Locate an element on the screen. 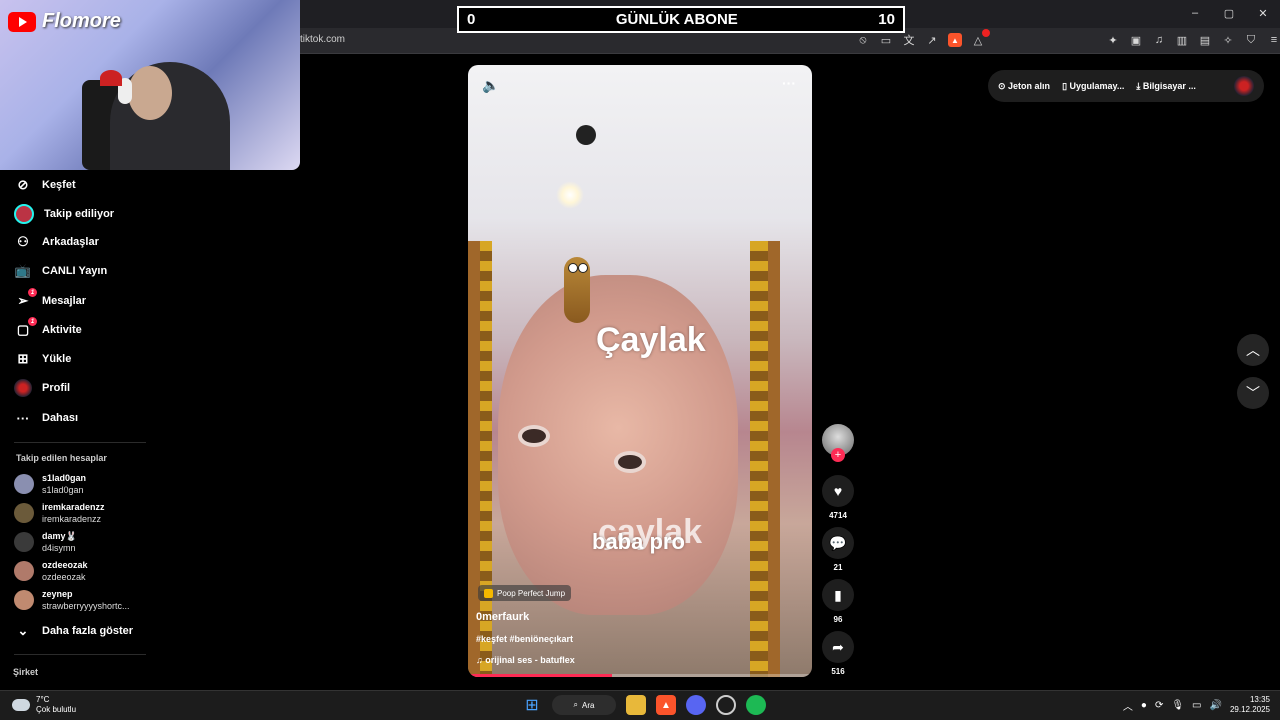 This screenshot has width=1280, height=720. share-icon: ↗ is located at coordinates (932, 40).